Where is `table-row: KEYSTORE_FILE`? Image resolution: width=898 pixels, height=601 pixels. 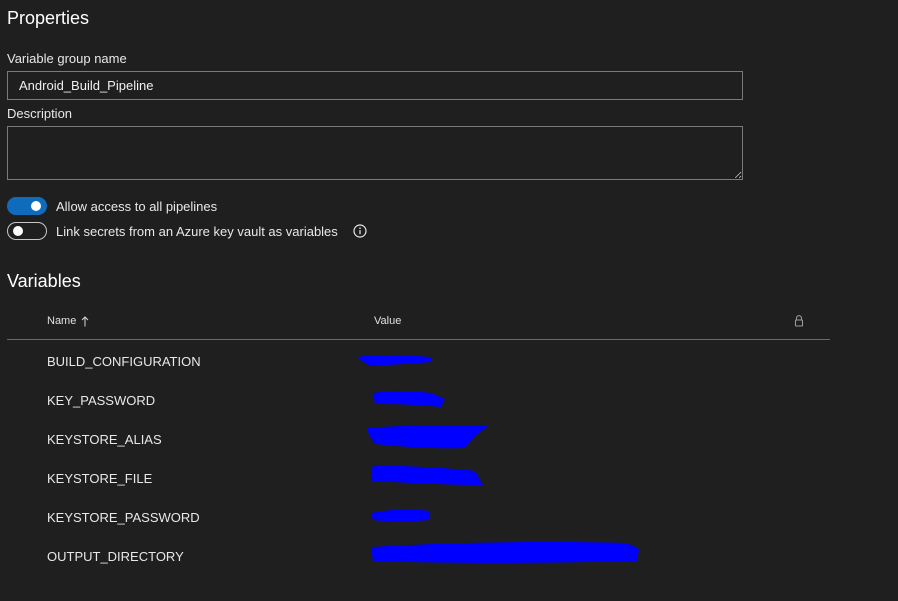
table-row: KEYSTORE_FILE is located at coordinates (418, 476).